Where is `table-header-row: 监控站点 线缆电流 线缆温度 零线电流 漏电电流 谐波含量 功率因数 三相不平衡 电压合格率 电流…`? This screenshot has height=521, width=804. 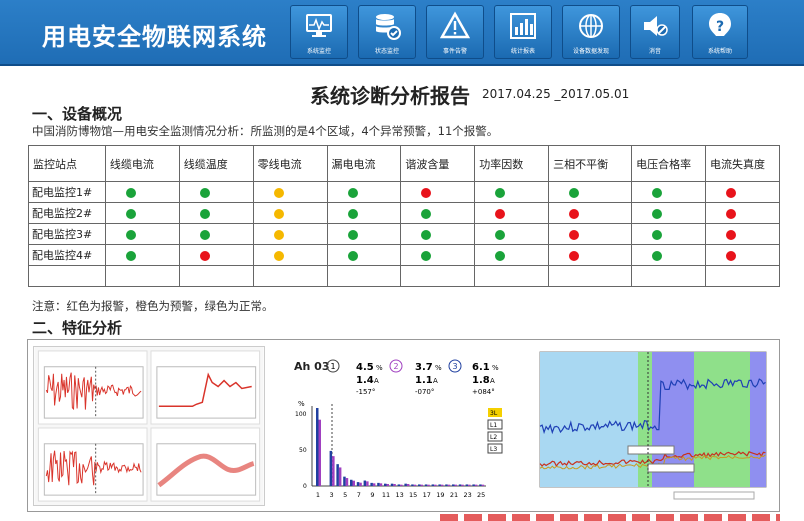 table-header-row: 监控站点 线缆电流 线缆温度 零线电流 漏电电流 谐波含量 功率因数 三相不平衡 电压合格率 电流… is located at coordinates (404, 163).